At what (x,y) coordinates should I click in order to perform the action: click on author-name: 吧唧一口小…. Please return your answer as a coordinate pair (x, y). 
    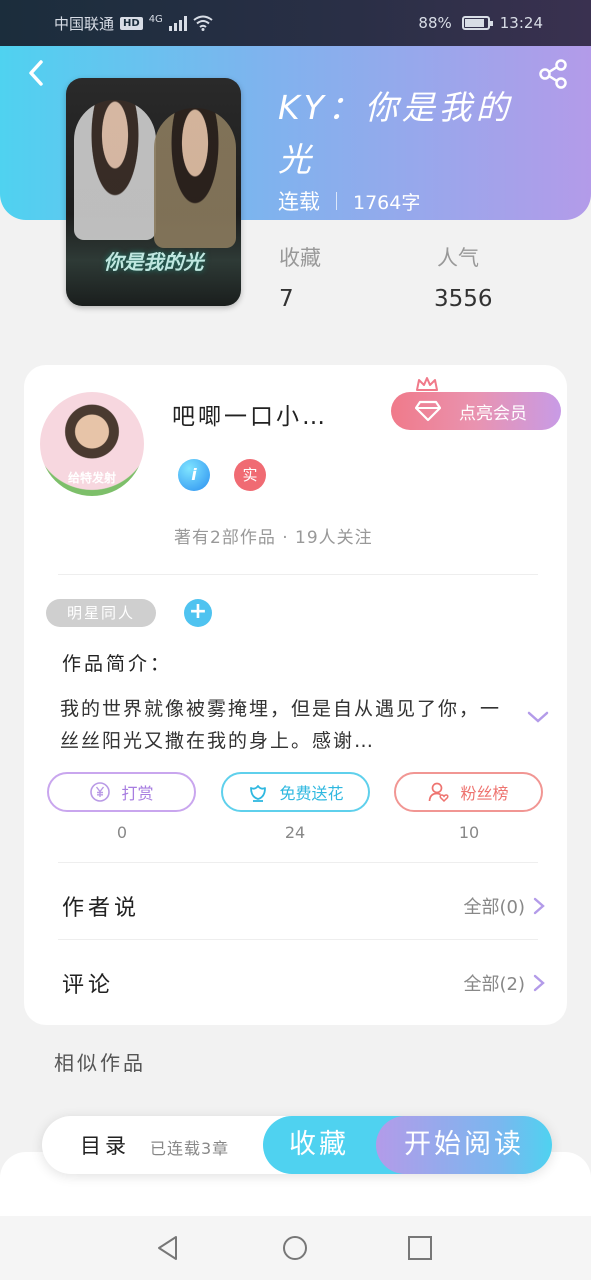
    Looking at the image, I should click on (250, 414).